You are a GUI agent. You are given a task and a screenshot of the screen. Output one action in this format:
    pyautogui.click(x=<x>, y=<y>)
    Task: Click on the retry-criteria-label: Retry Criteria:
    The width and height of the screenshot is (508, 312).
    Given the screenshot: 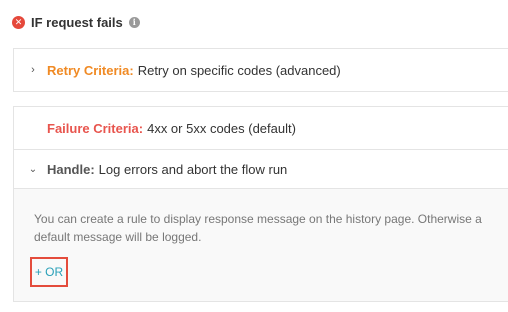 What is the action you would take?
    pyautogui.click(x=90, y=70)
    